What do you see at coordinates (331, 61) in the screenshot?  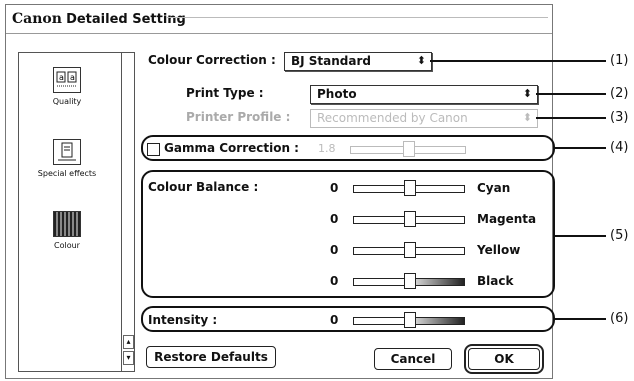 I see `colour-correction-value: BJ Standard` at bounding box center [331, 61].